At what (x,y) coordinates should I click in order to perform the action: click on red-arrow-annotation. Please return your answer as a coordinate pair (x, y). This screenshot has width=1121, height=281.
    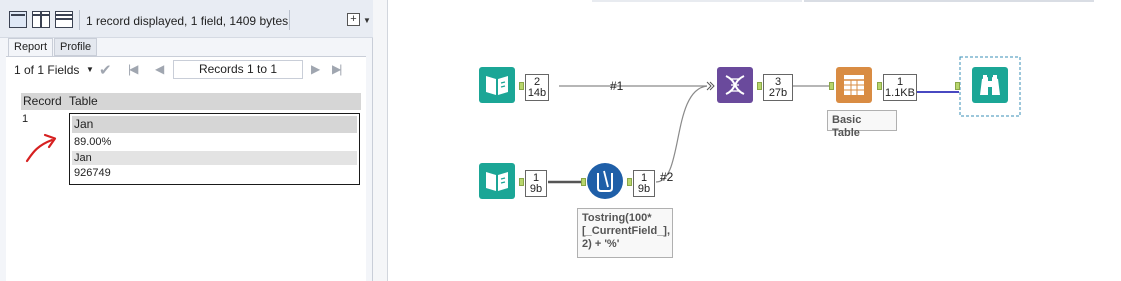
    Looking at the image, I should click on (41, 148).